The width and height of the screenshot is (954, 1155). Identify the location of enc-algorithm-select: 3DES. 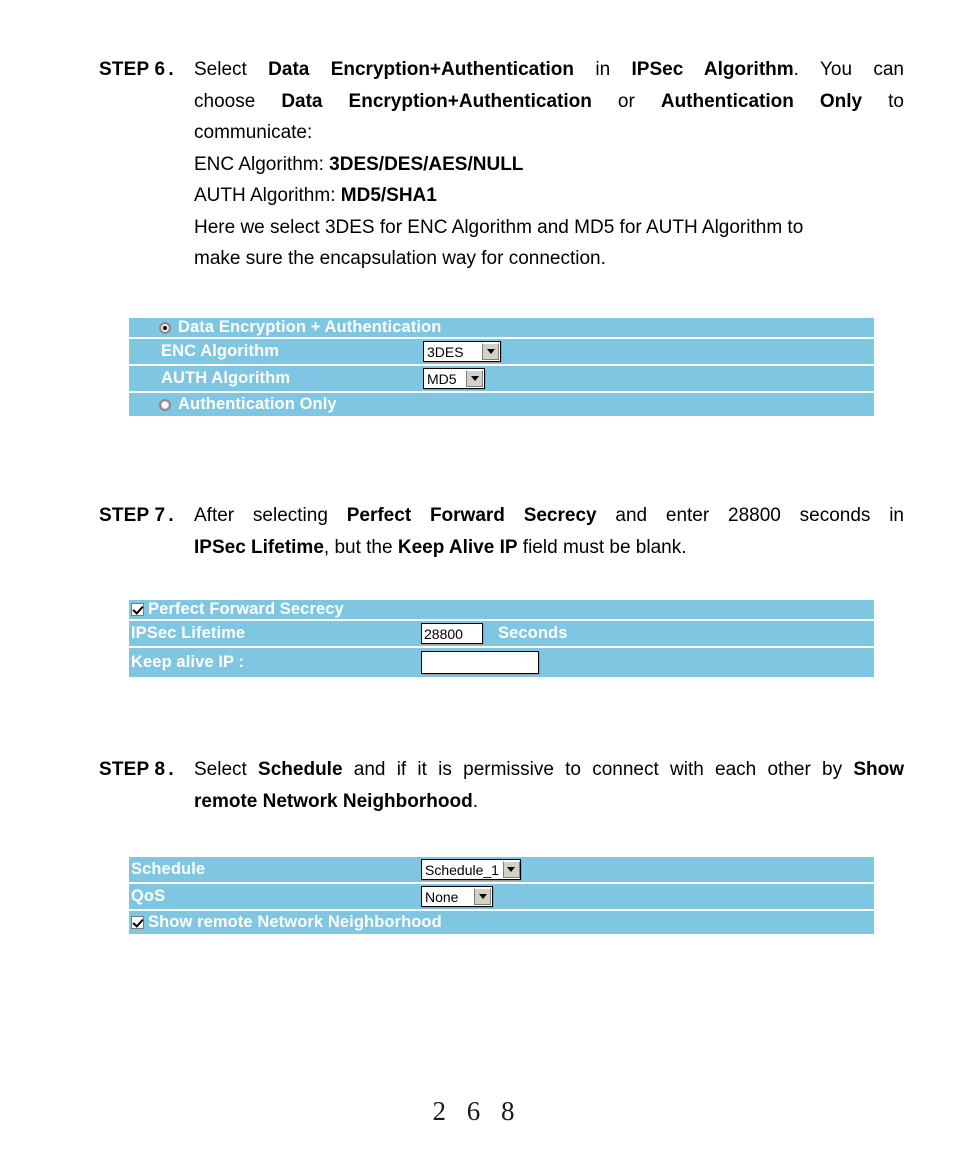
(462, 351).